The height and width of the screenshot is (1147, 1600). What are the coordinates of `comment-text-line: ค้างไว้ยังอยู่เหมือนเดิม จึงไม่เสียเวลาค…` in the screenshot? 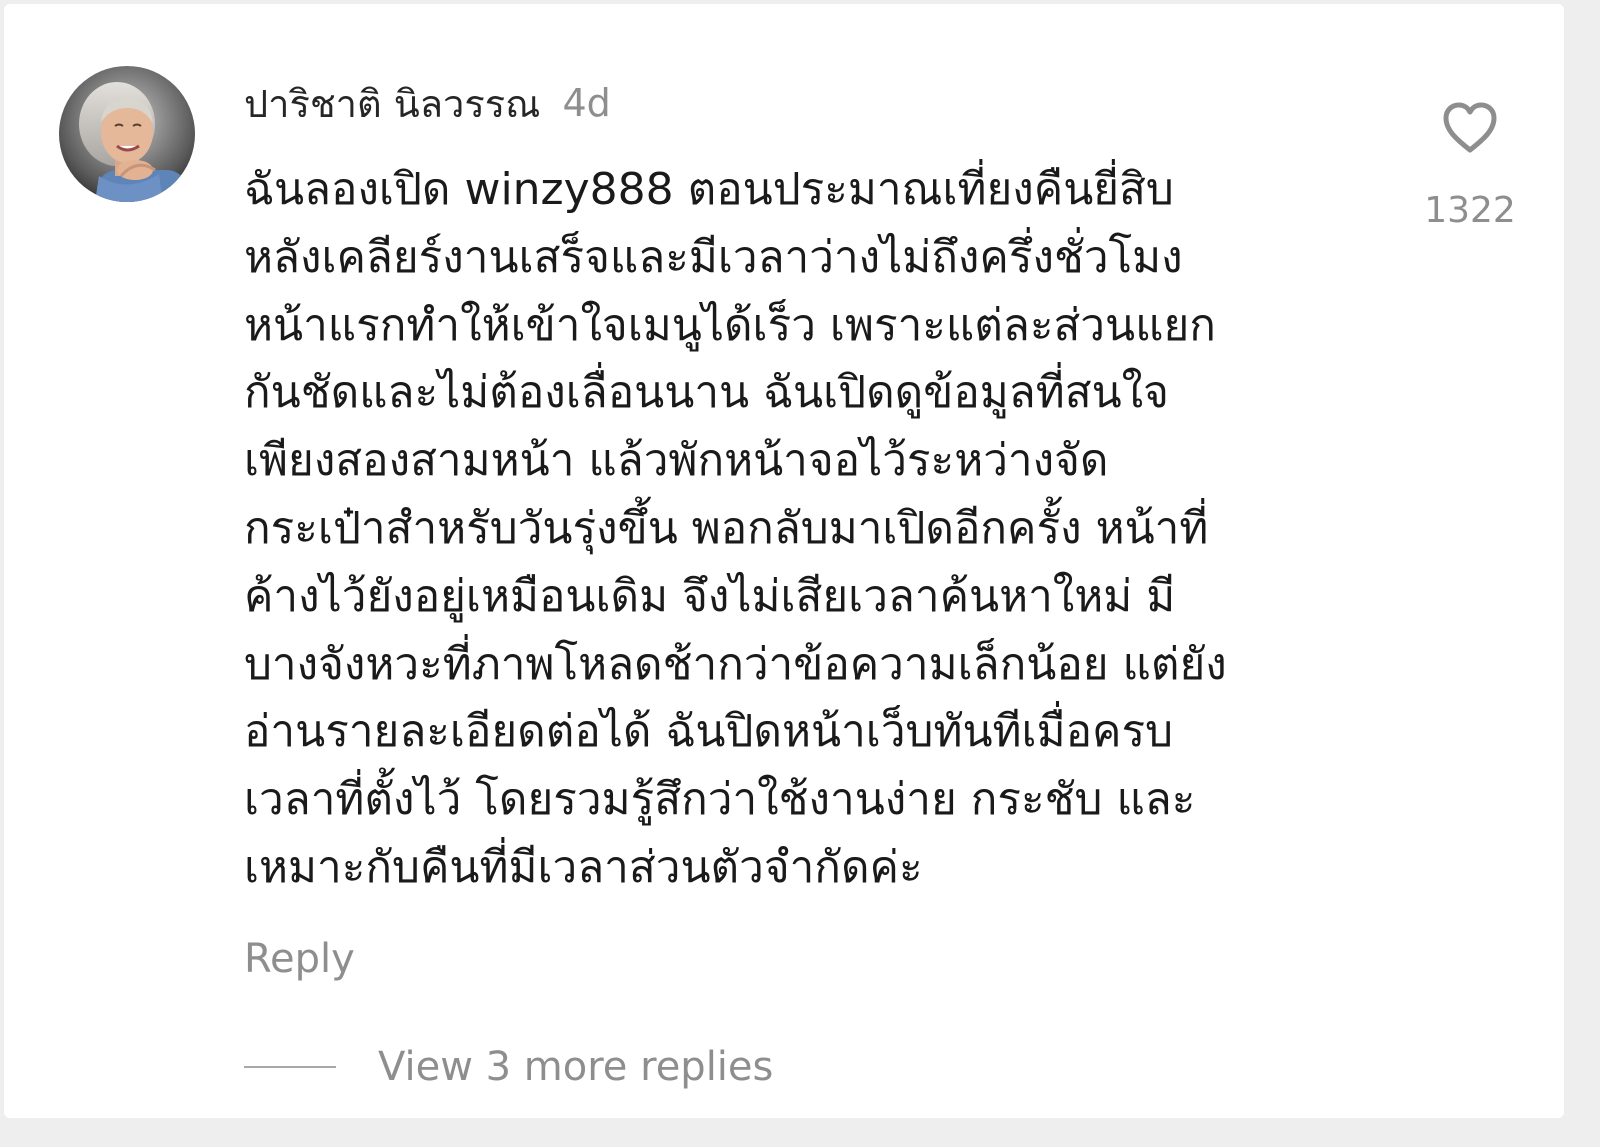 It's located at (710, 596).